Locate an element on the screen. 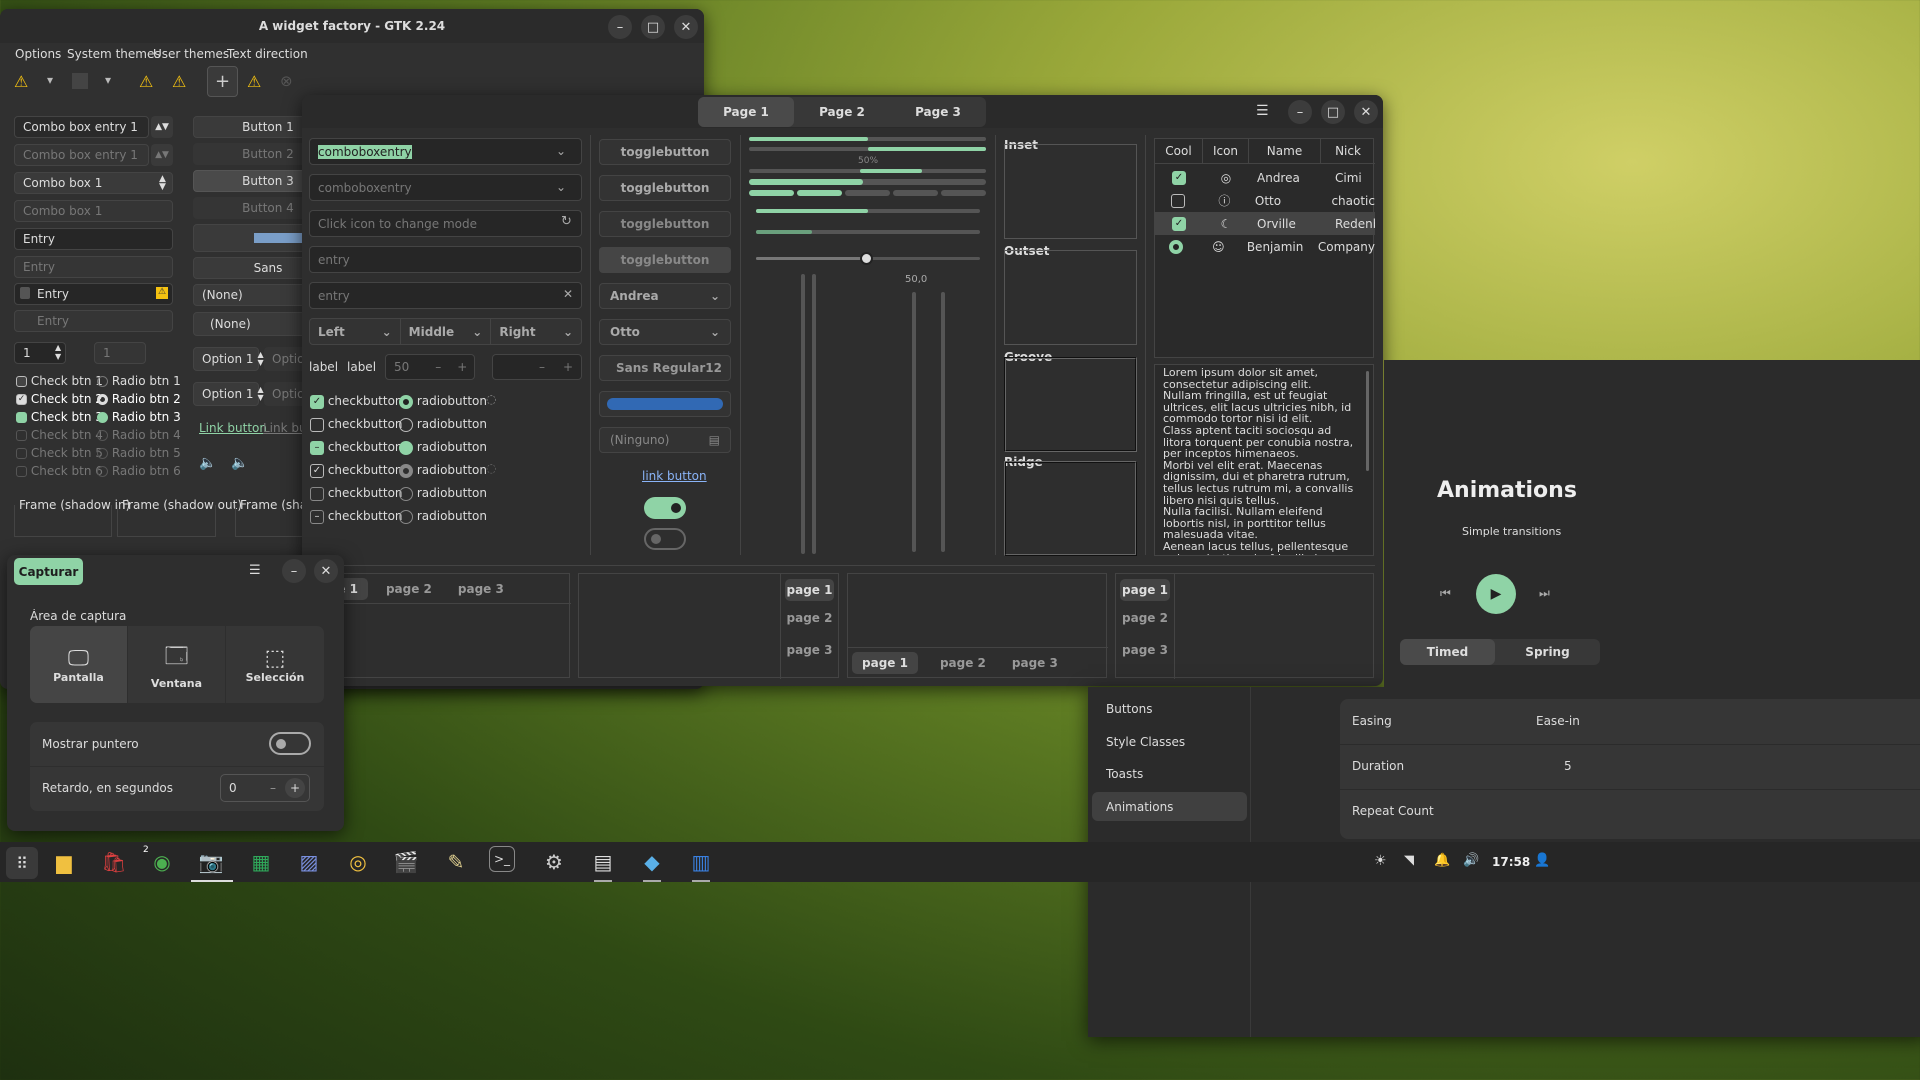  font-button: Sans Regular 12 is located at coordinates (665, 368).